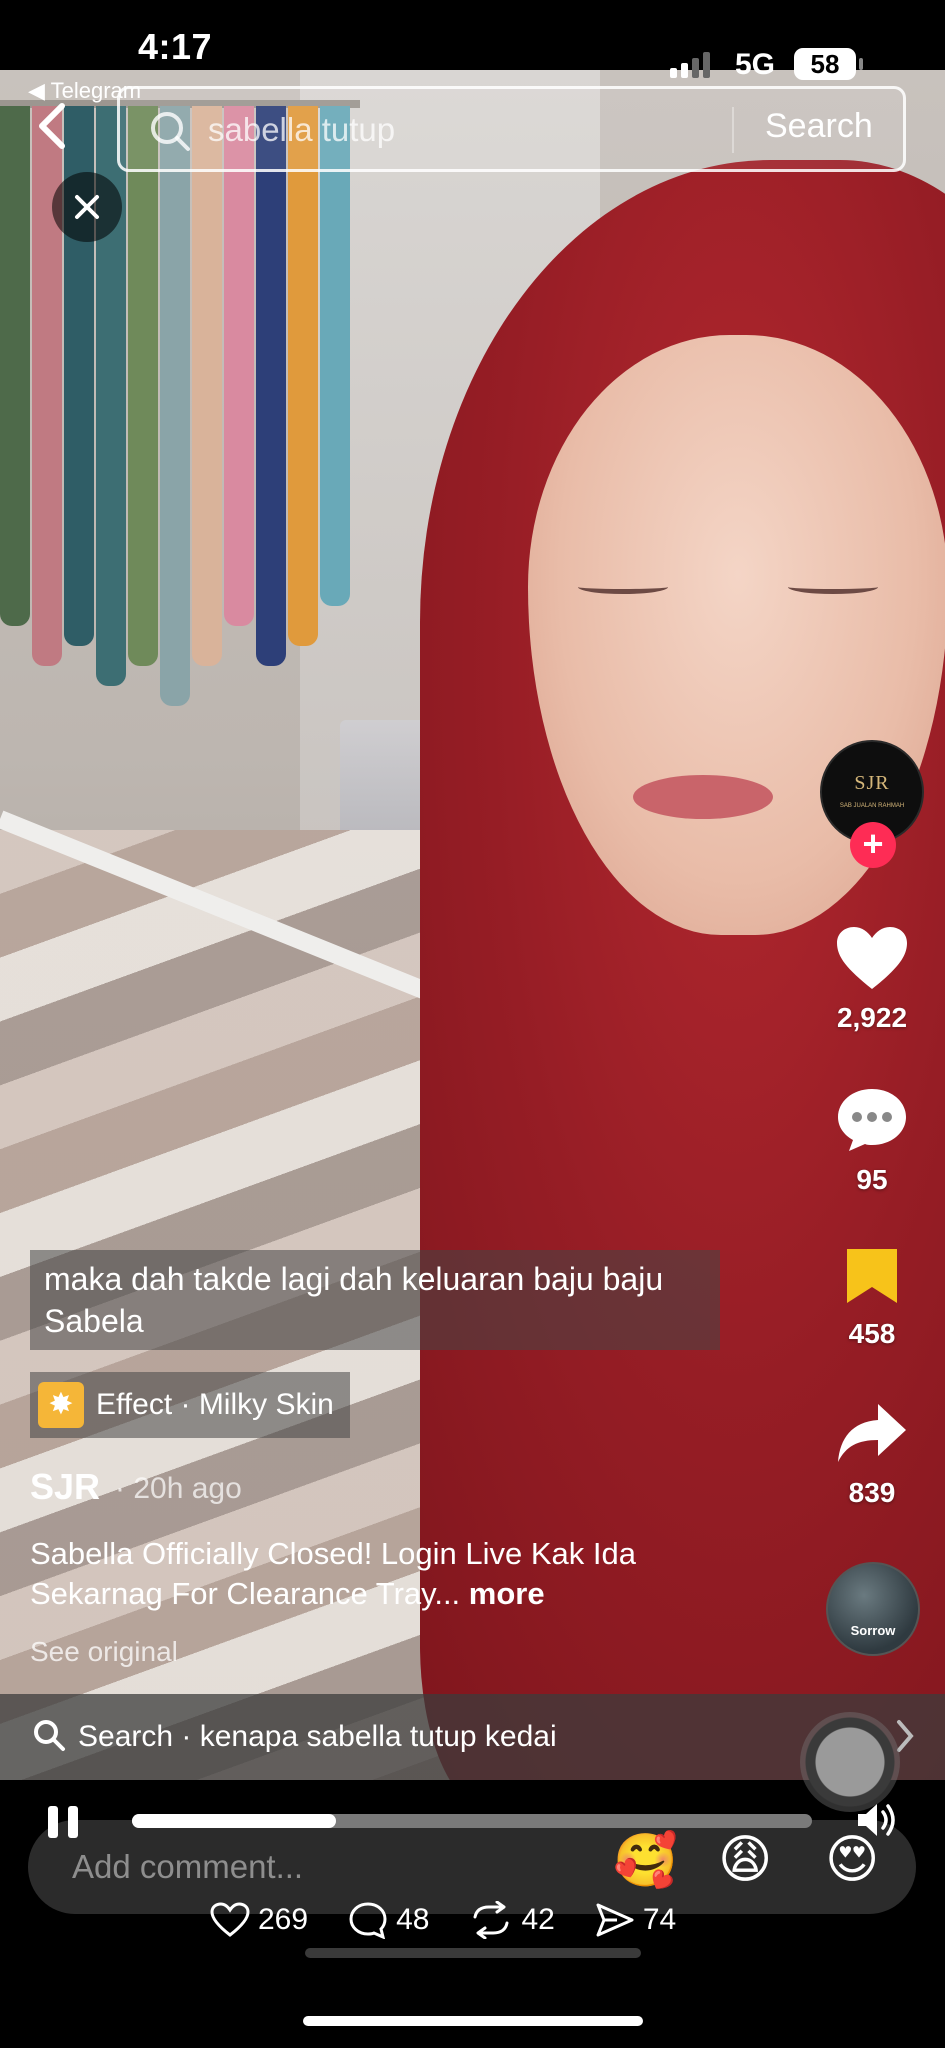 Image resolution: width=945 pixels, height=2048 pixels. Describe the element at coordinates (872, 1276) in the screenshot. I see `bookmark-icon` at that location.